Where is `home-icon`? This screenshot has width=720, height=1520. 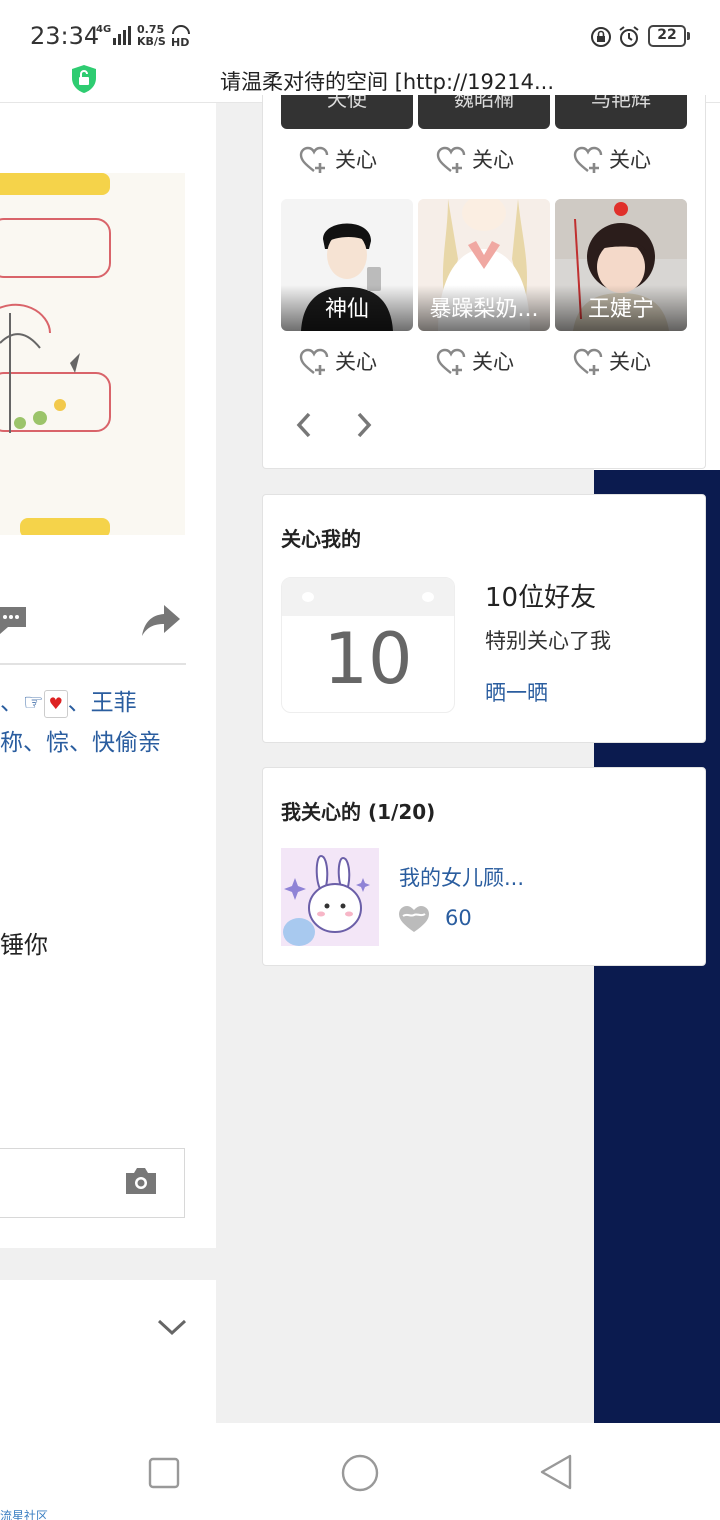
home-icon is located at coordinates (360, 1473).